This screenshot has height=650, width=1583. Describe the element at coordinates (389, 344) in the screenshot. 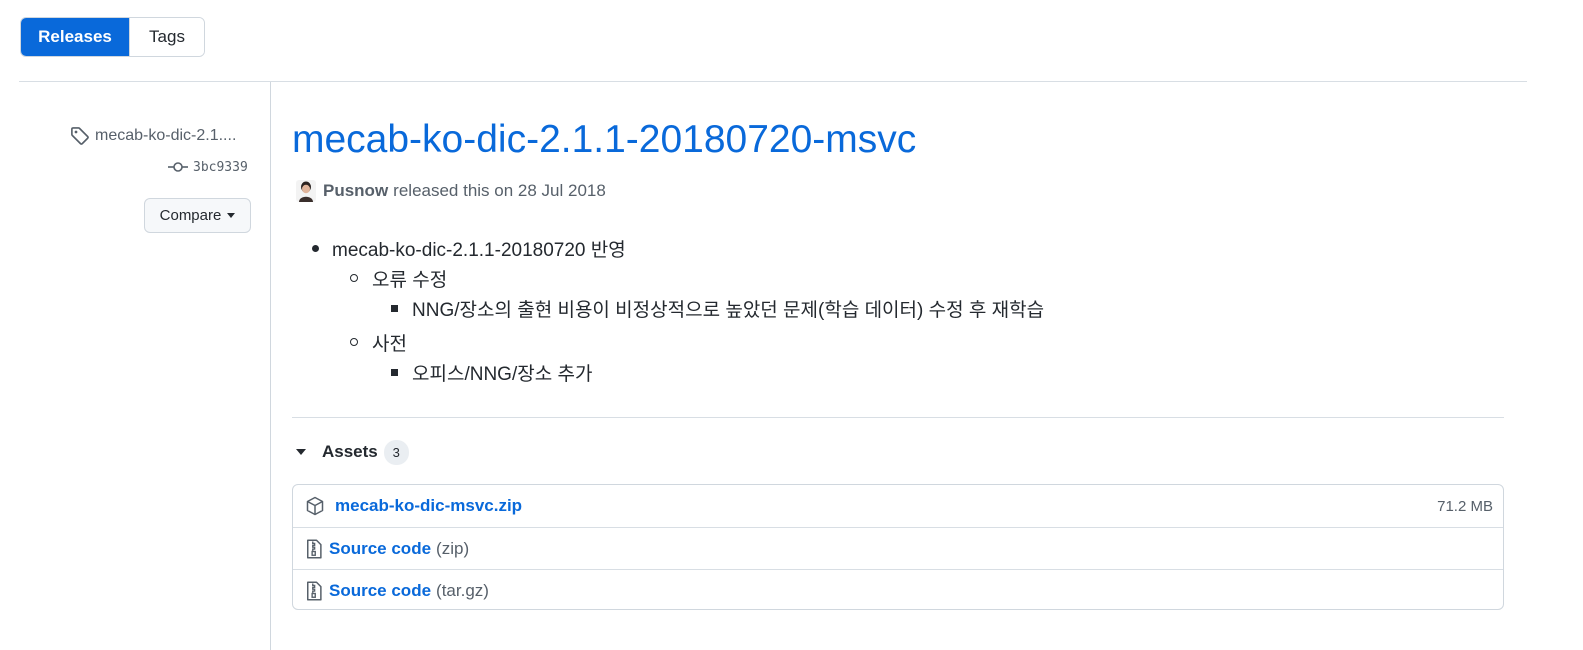

I see `note-sub-2: 사전` at that location.